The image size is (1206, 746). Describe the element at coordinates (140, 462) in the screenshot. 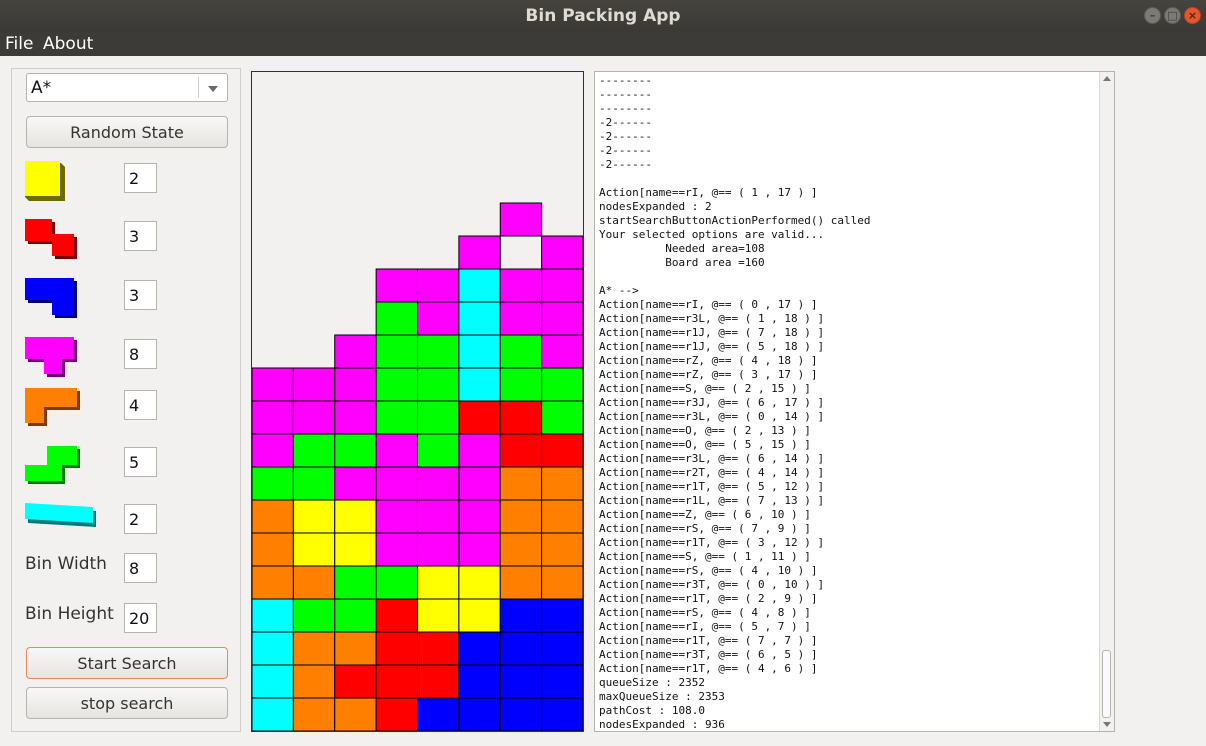

I see `s-count-input: 5` at that location.